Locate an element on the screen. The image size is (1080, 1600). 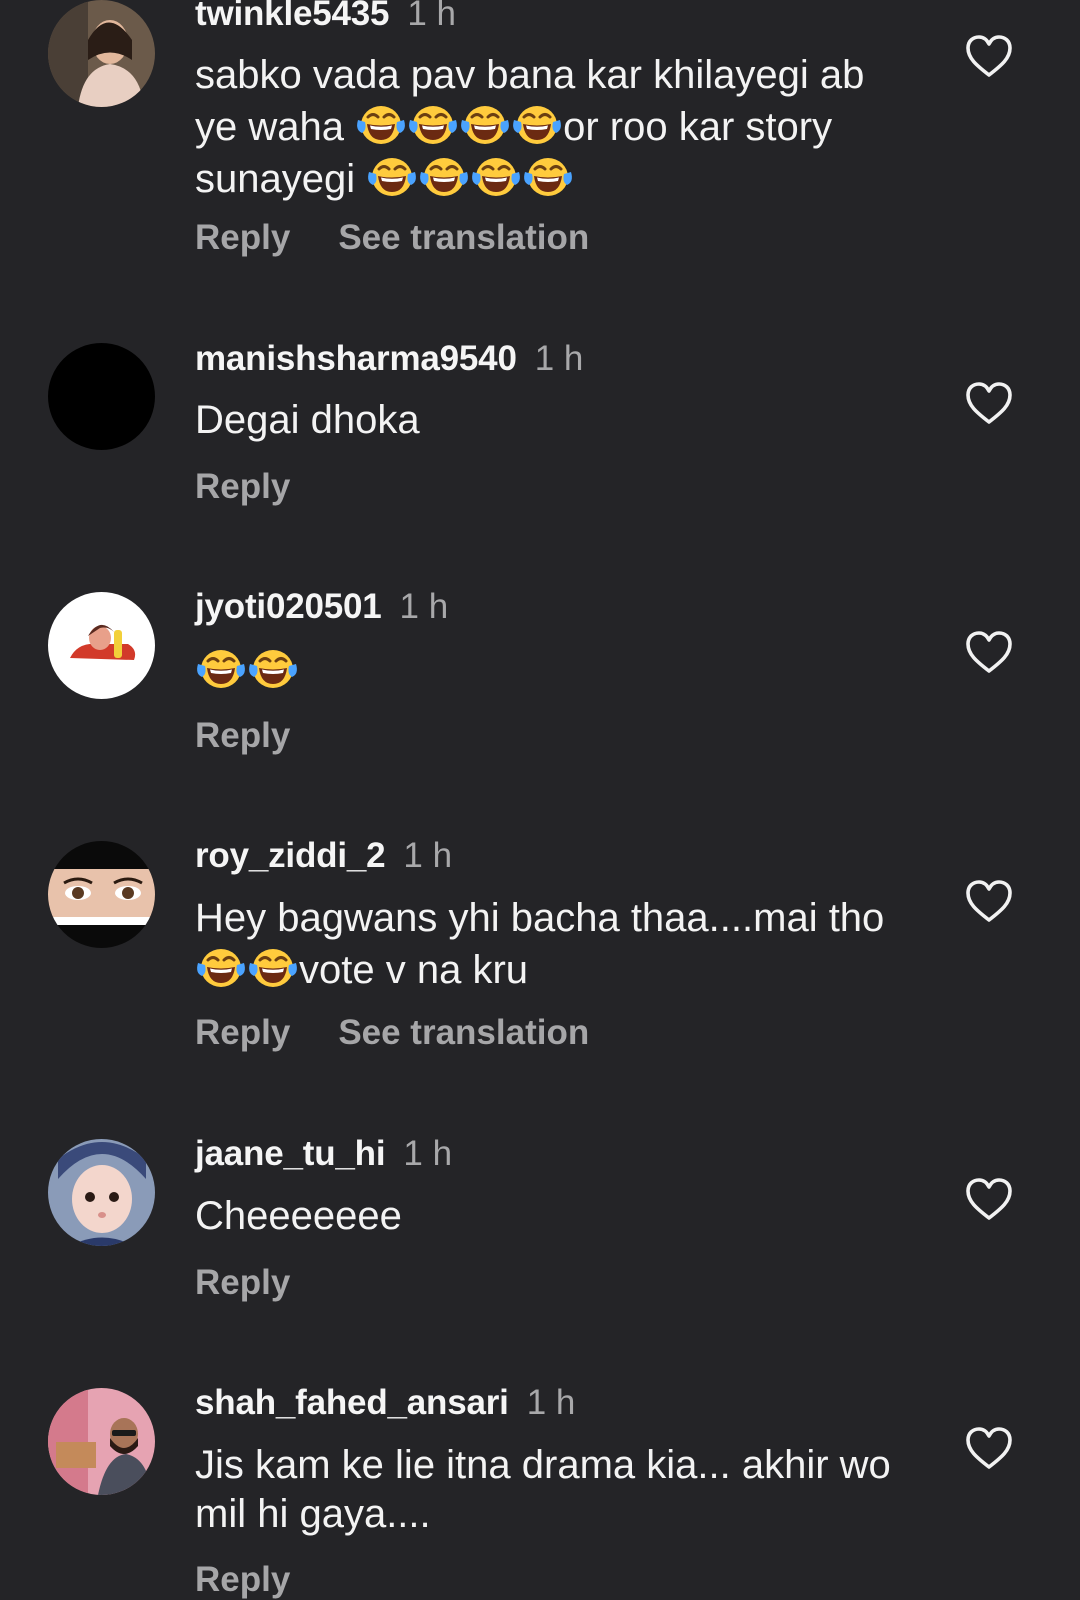
comment-header: manishsharma9540 1 h is located at coordinates (389, 359).